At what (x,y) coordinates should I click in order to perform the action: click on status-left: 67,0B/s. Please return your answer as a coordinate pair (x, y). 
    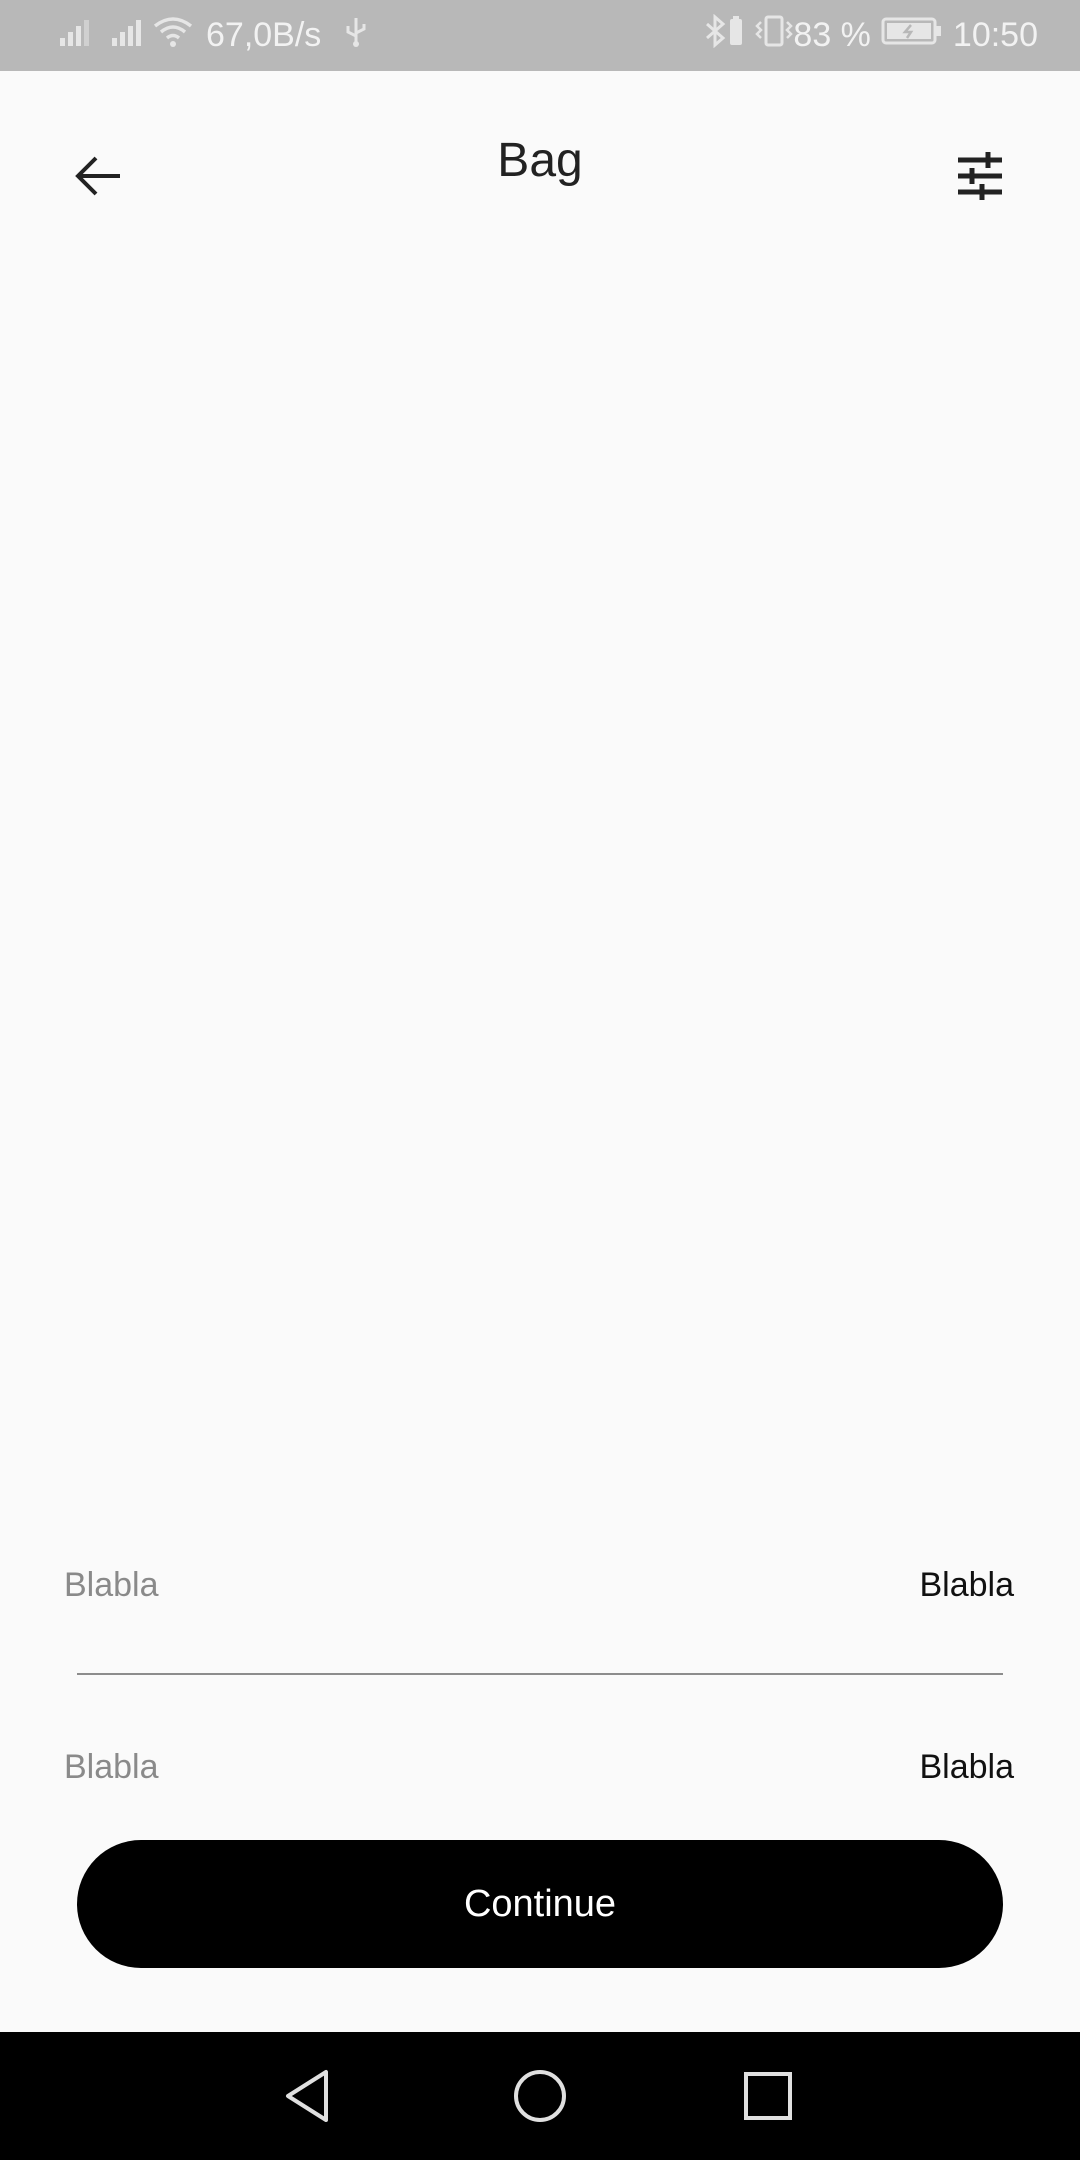
    Looking at the image, I should click on (213, 35).